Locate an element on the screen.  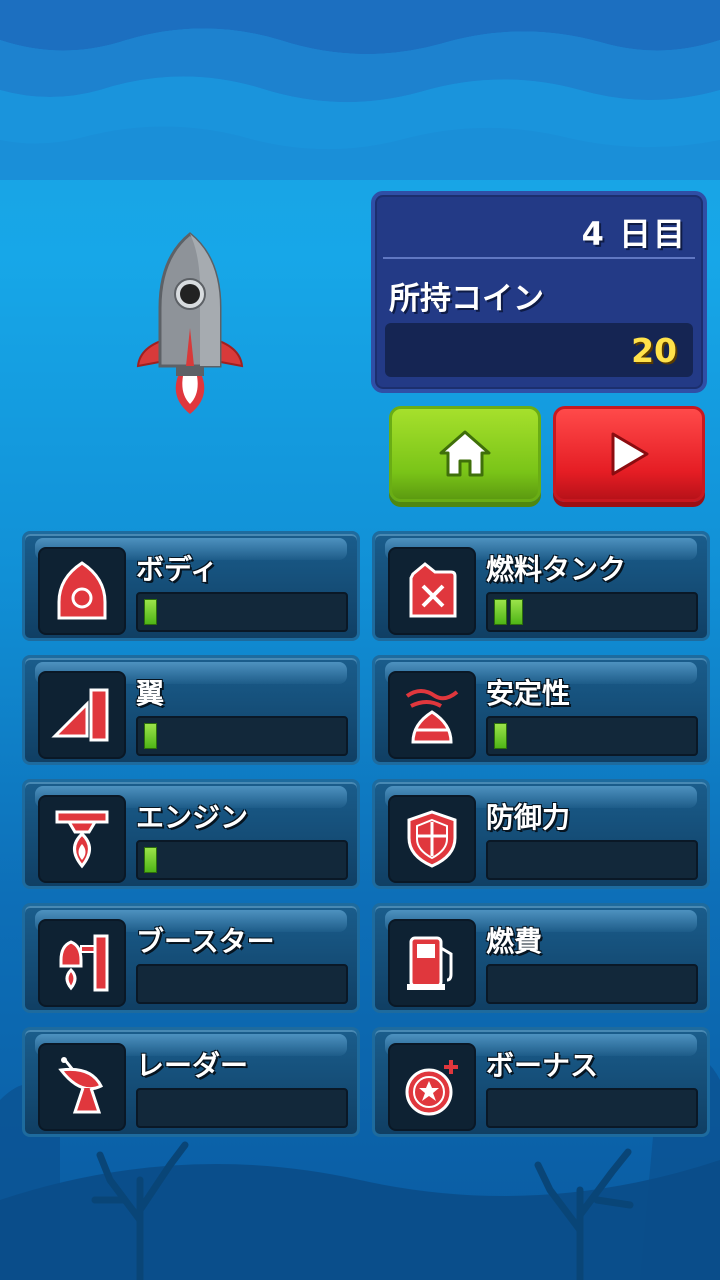
shield-icon is located at coordinates (432, 839).